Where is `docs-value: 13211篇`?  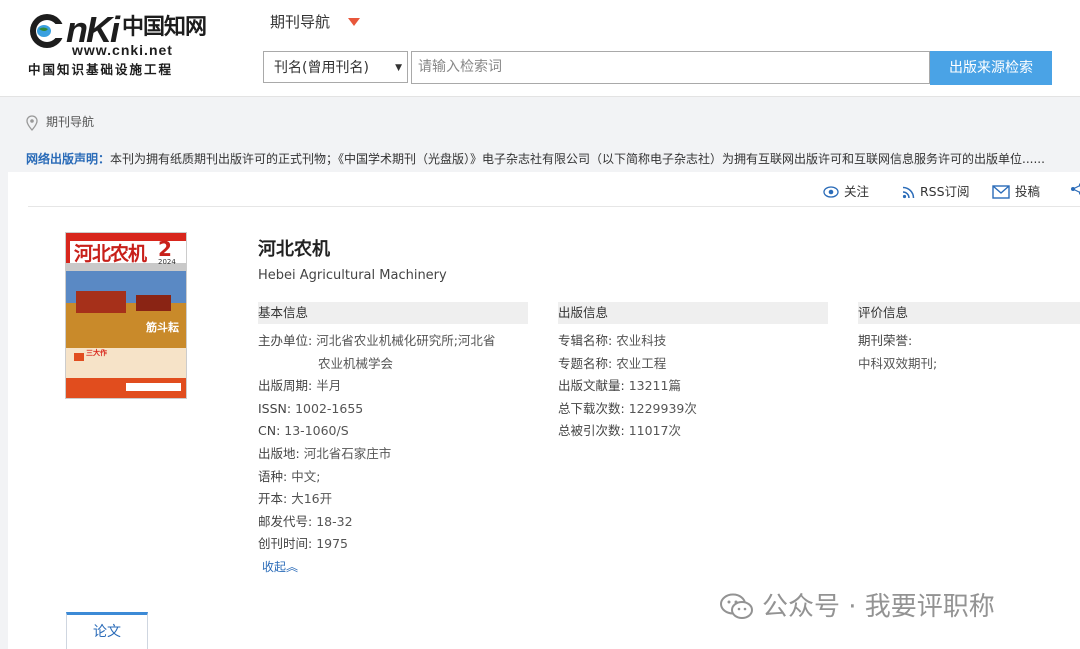 docs-value: 13211篇 is located at coordinates (654, 386).